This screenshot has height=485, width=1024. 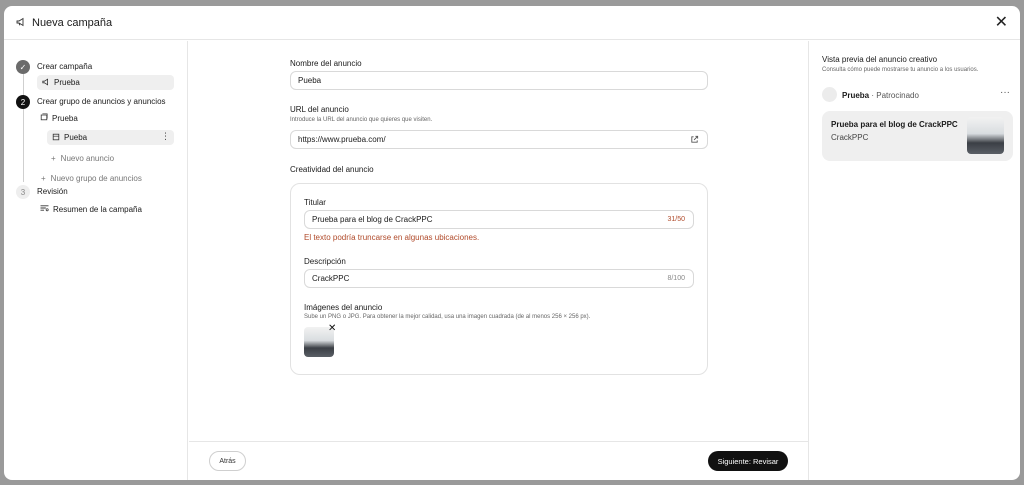 I want to click on external-link-icon, so click(x=694, y=140).